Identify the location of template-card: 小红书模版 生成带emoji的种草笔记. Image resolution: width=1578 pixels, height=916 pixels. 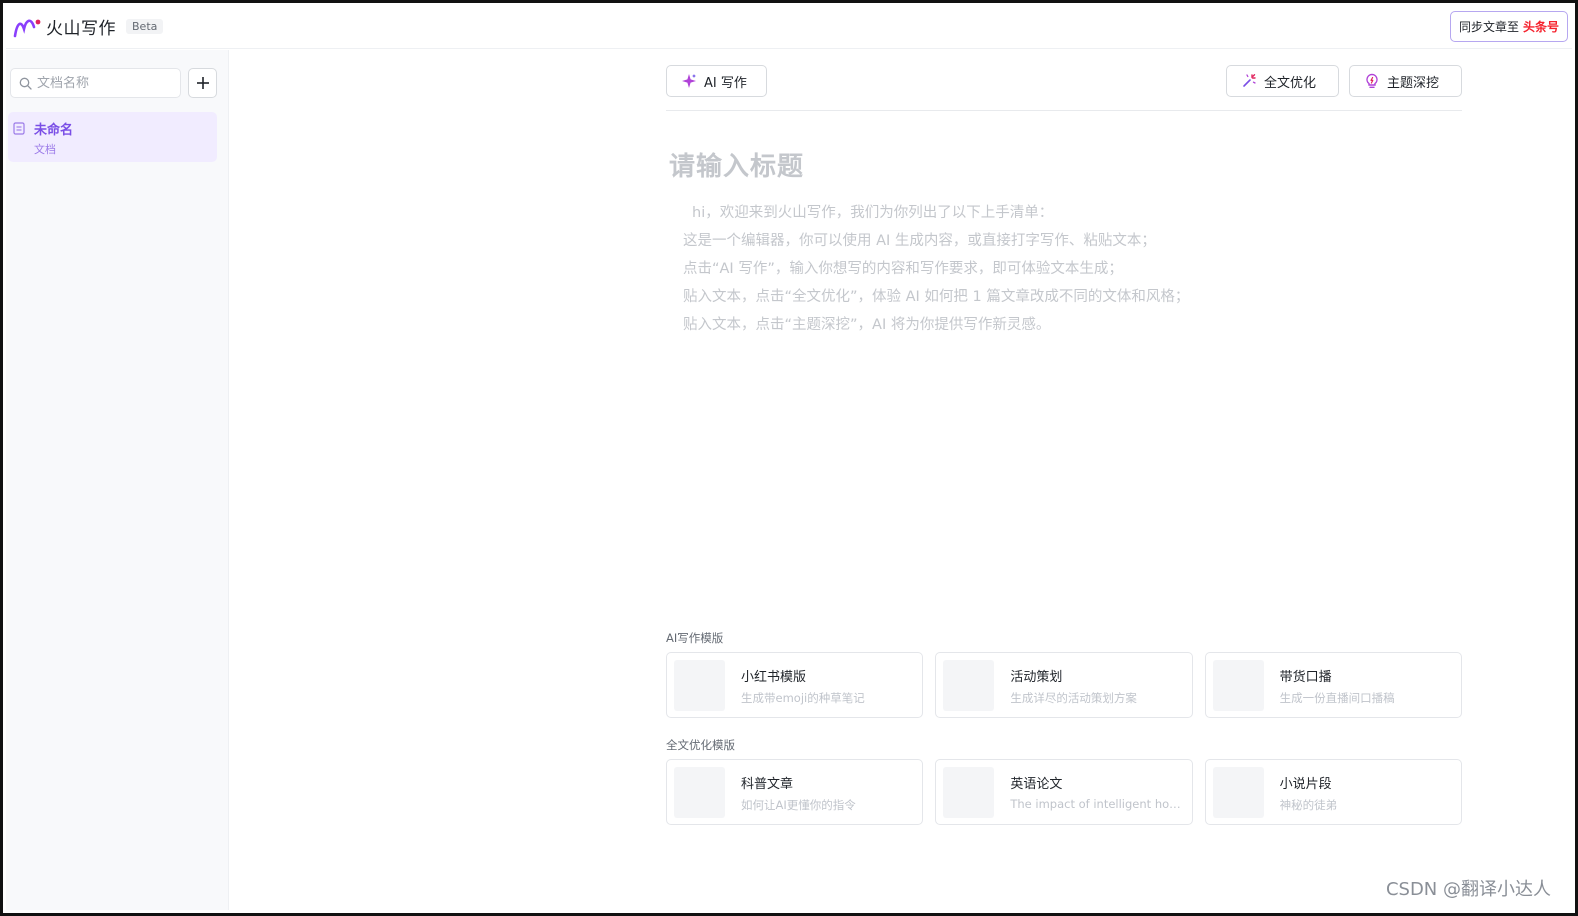
(795, 685).